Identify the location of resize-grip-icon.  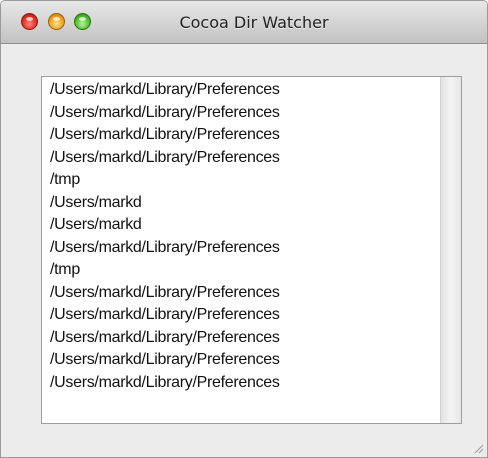
(478, 448).